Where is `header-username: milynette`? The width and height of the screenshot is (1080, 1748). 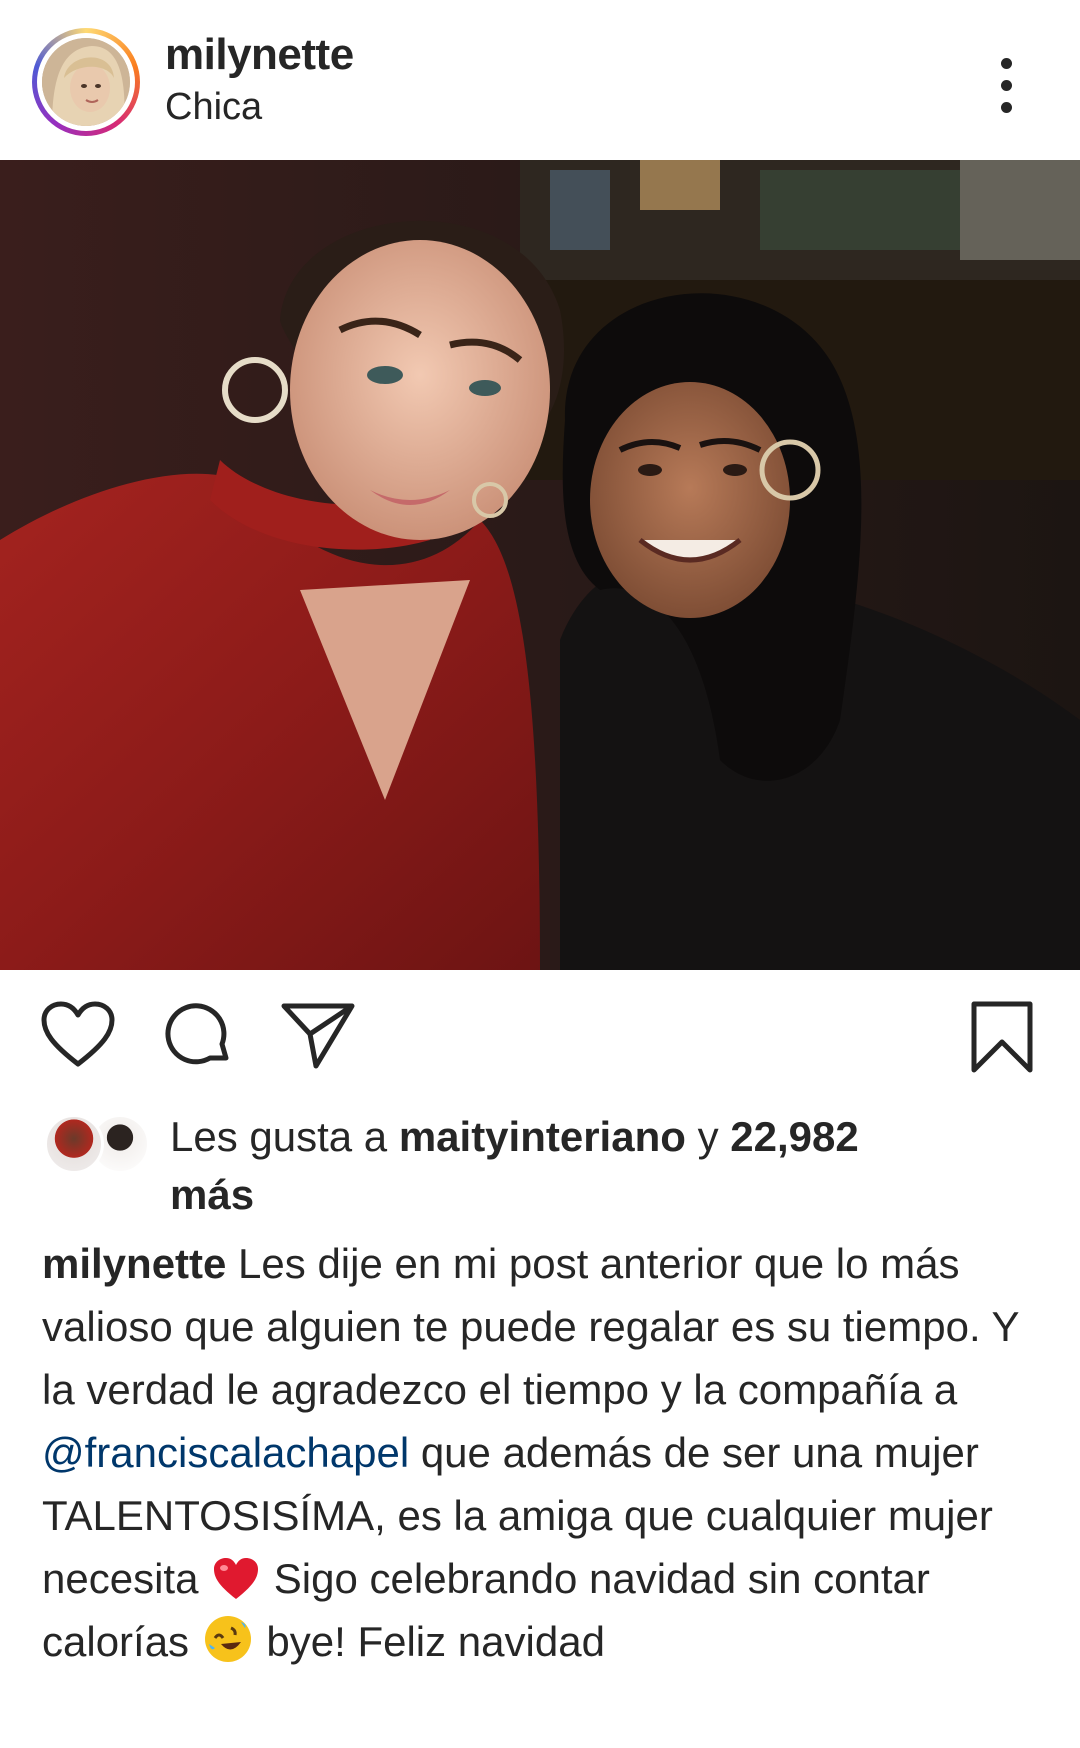
header-username: milynette is located at coordinates (259, 55).